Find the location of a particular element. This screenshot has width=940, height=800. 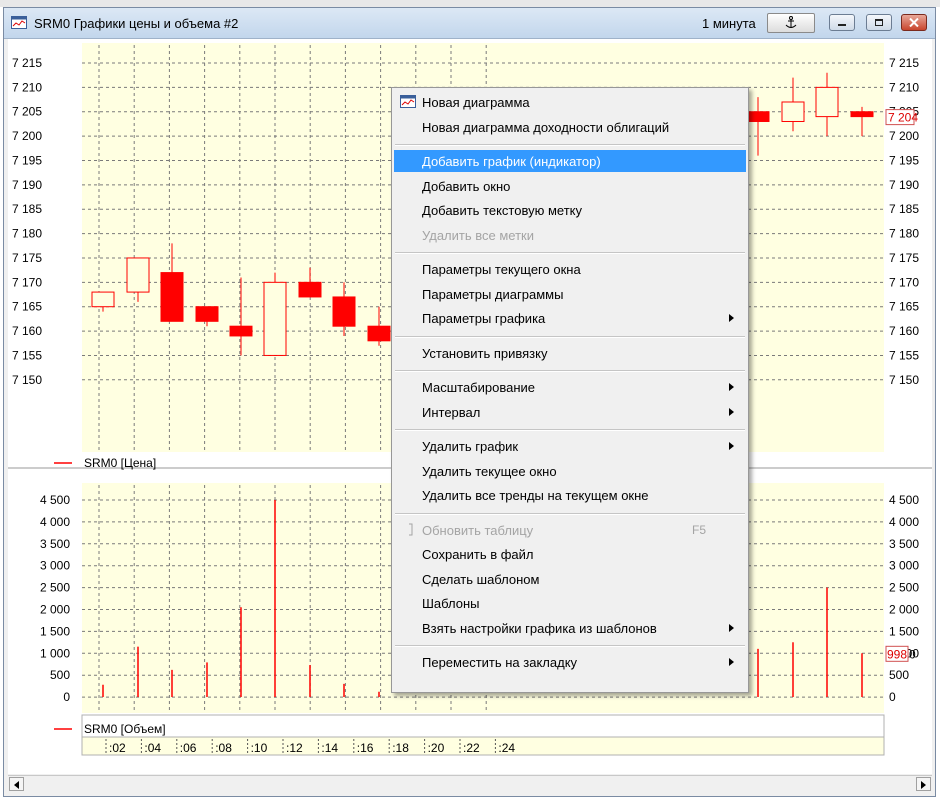

menu-item: Параметры диаграммы is located at coordinates (570, 294).